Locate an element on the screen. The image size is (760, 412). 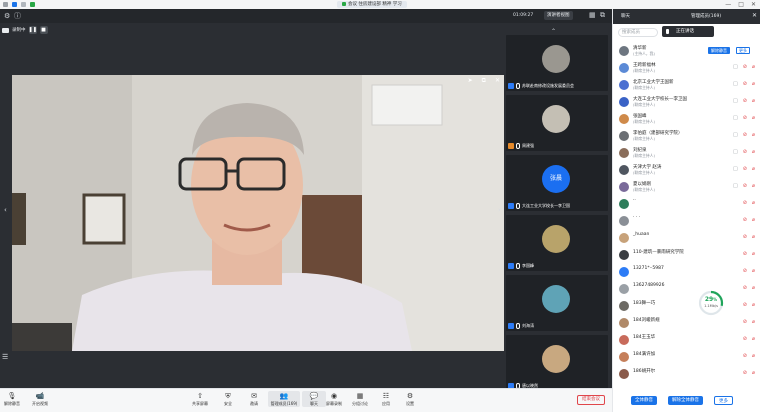
manage-members-button: 👥 管理成员(169) is located at coordinates (284, 399).